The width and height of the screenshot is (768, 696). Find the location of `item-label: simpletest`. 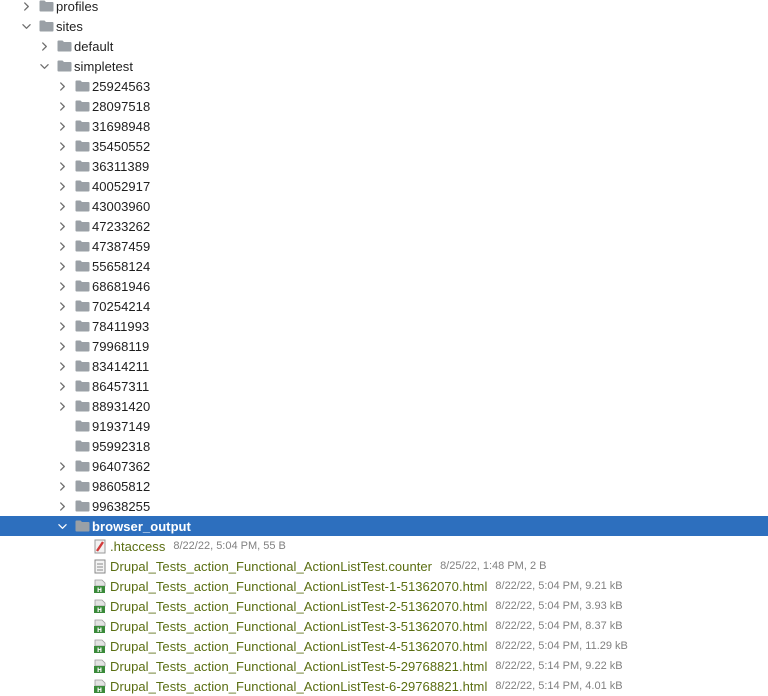

item-label: simpletest is located at coordinates (104, 66).